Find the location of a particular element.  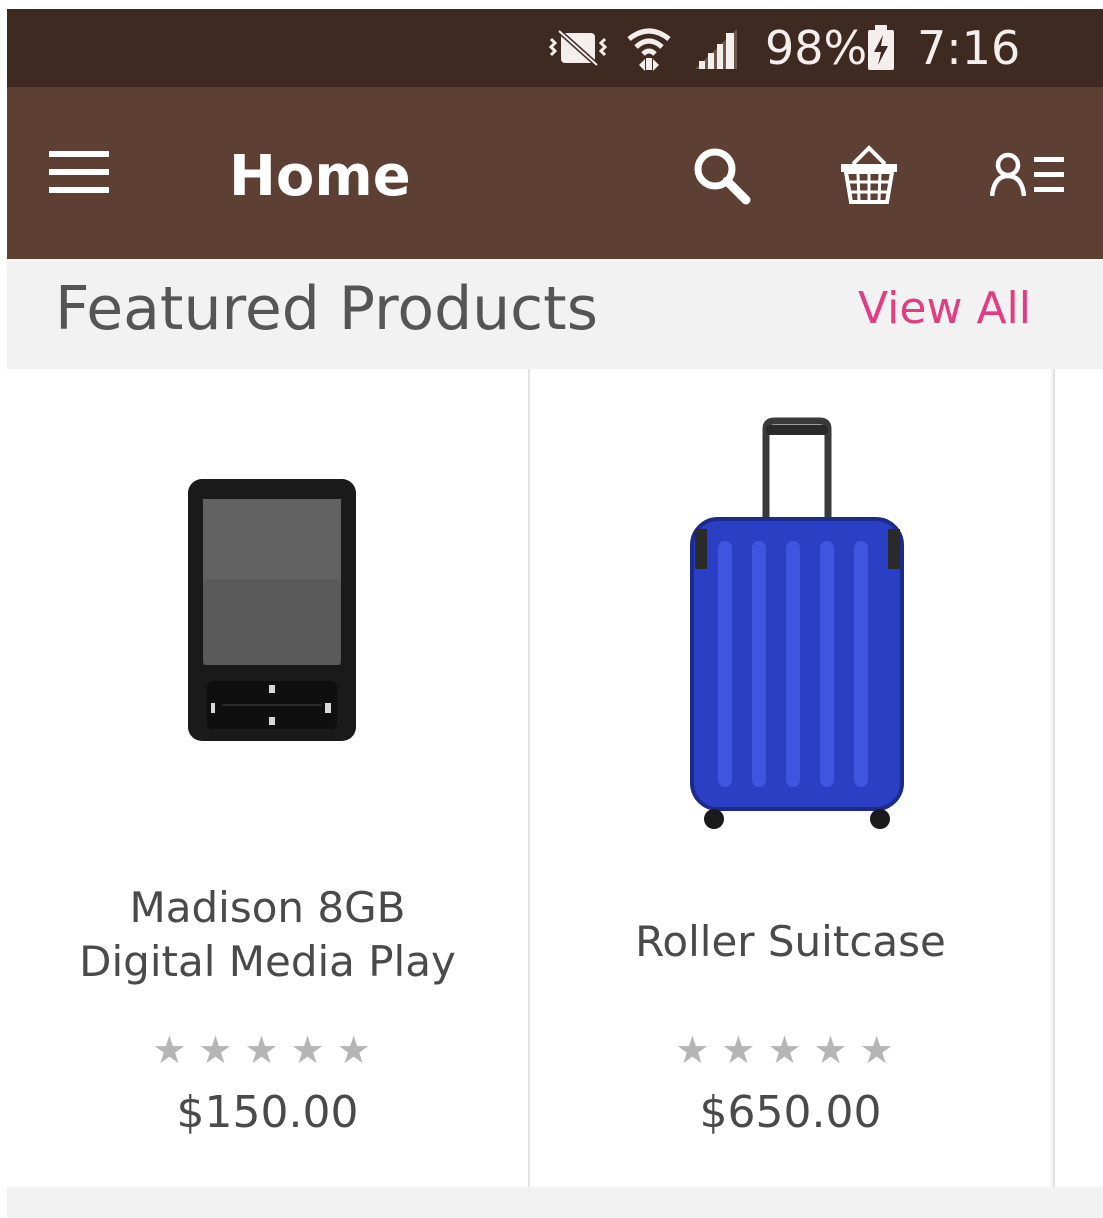

basket-icon is located at coordinates (869, 177).